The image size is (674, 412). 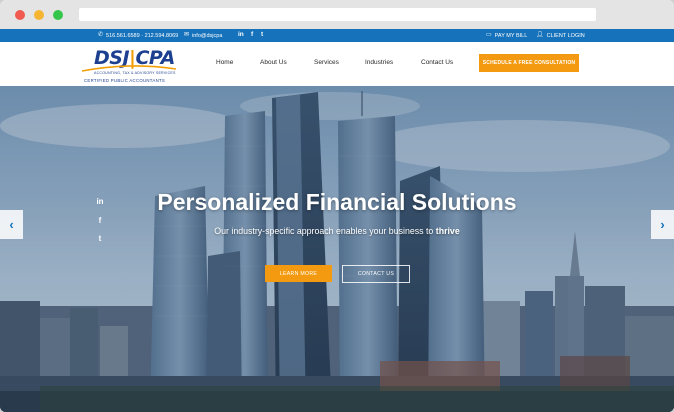 What do you see at coordinates (20, 15) in the screenshot?
I see `close-window-button` at bounding box center [20, 15].